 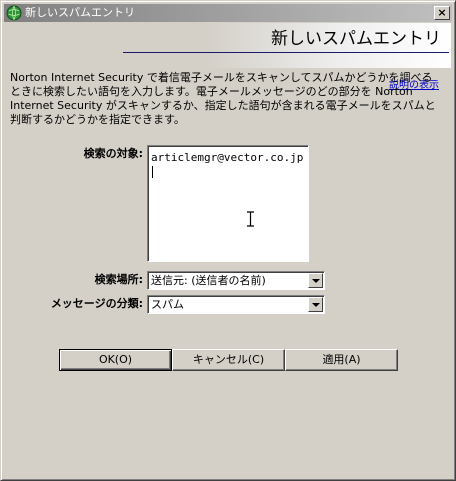 What do you see at coordinates (96, 303) in the screenshot?
I see `category-label: メッセージの分類:` at bounding box center [96, 303].